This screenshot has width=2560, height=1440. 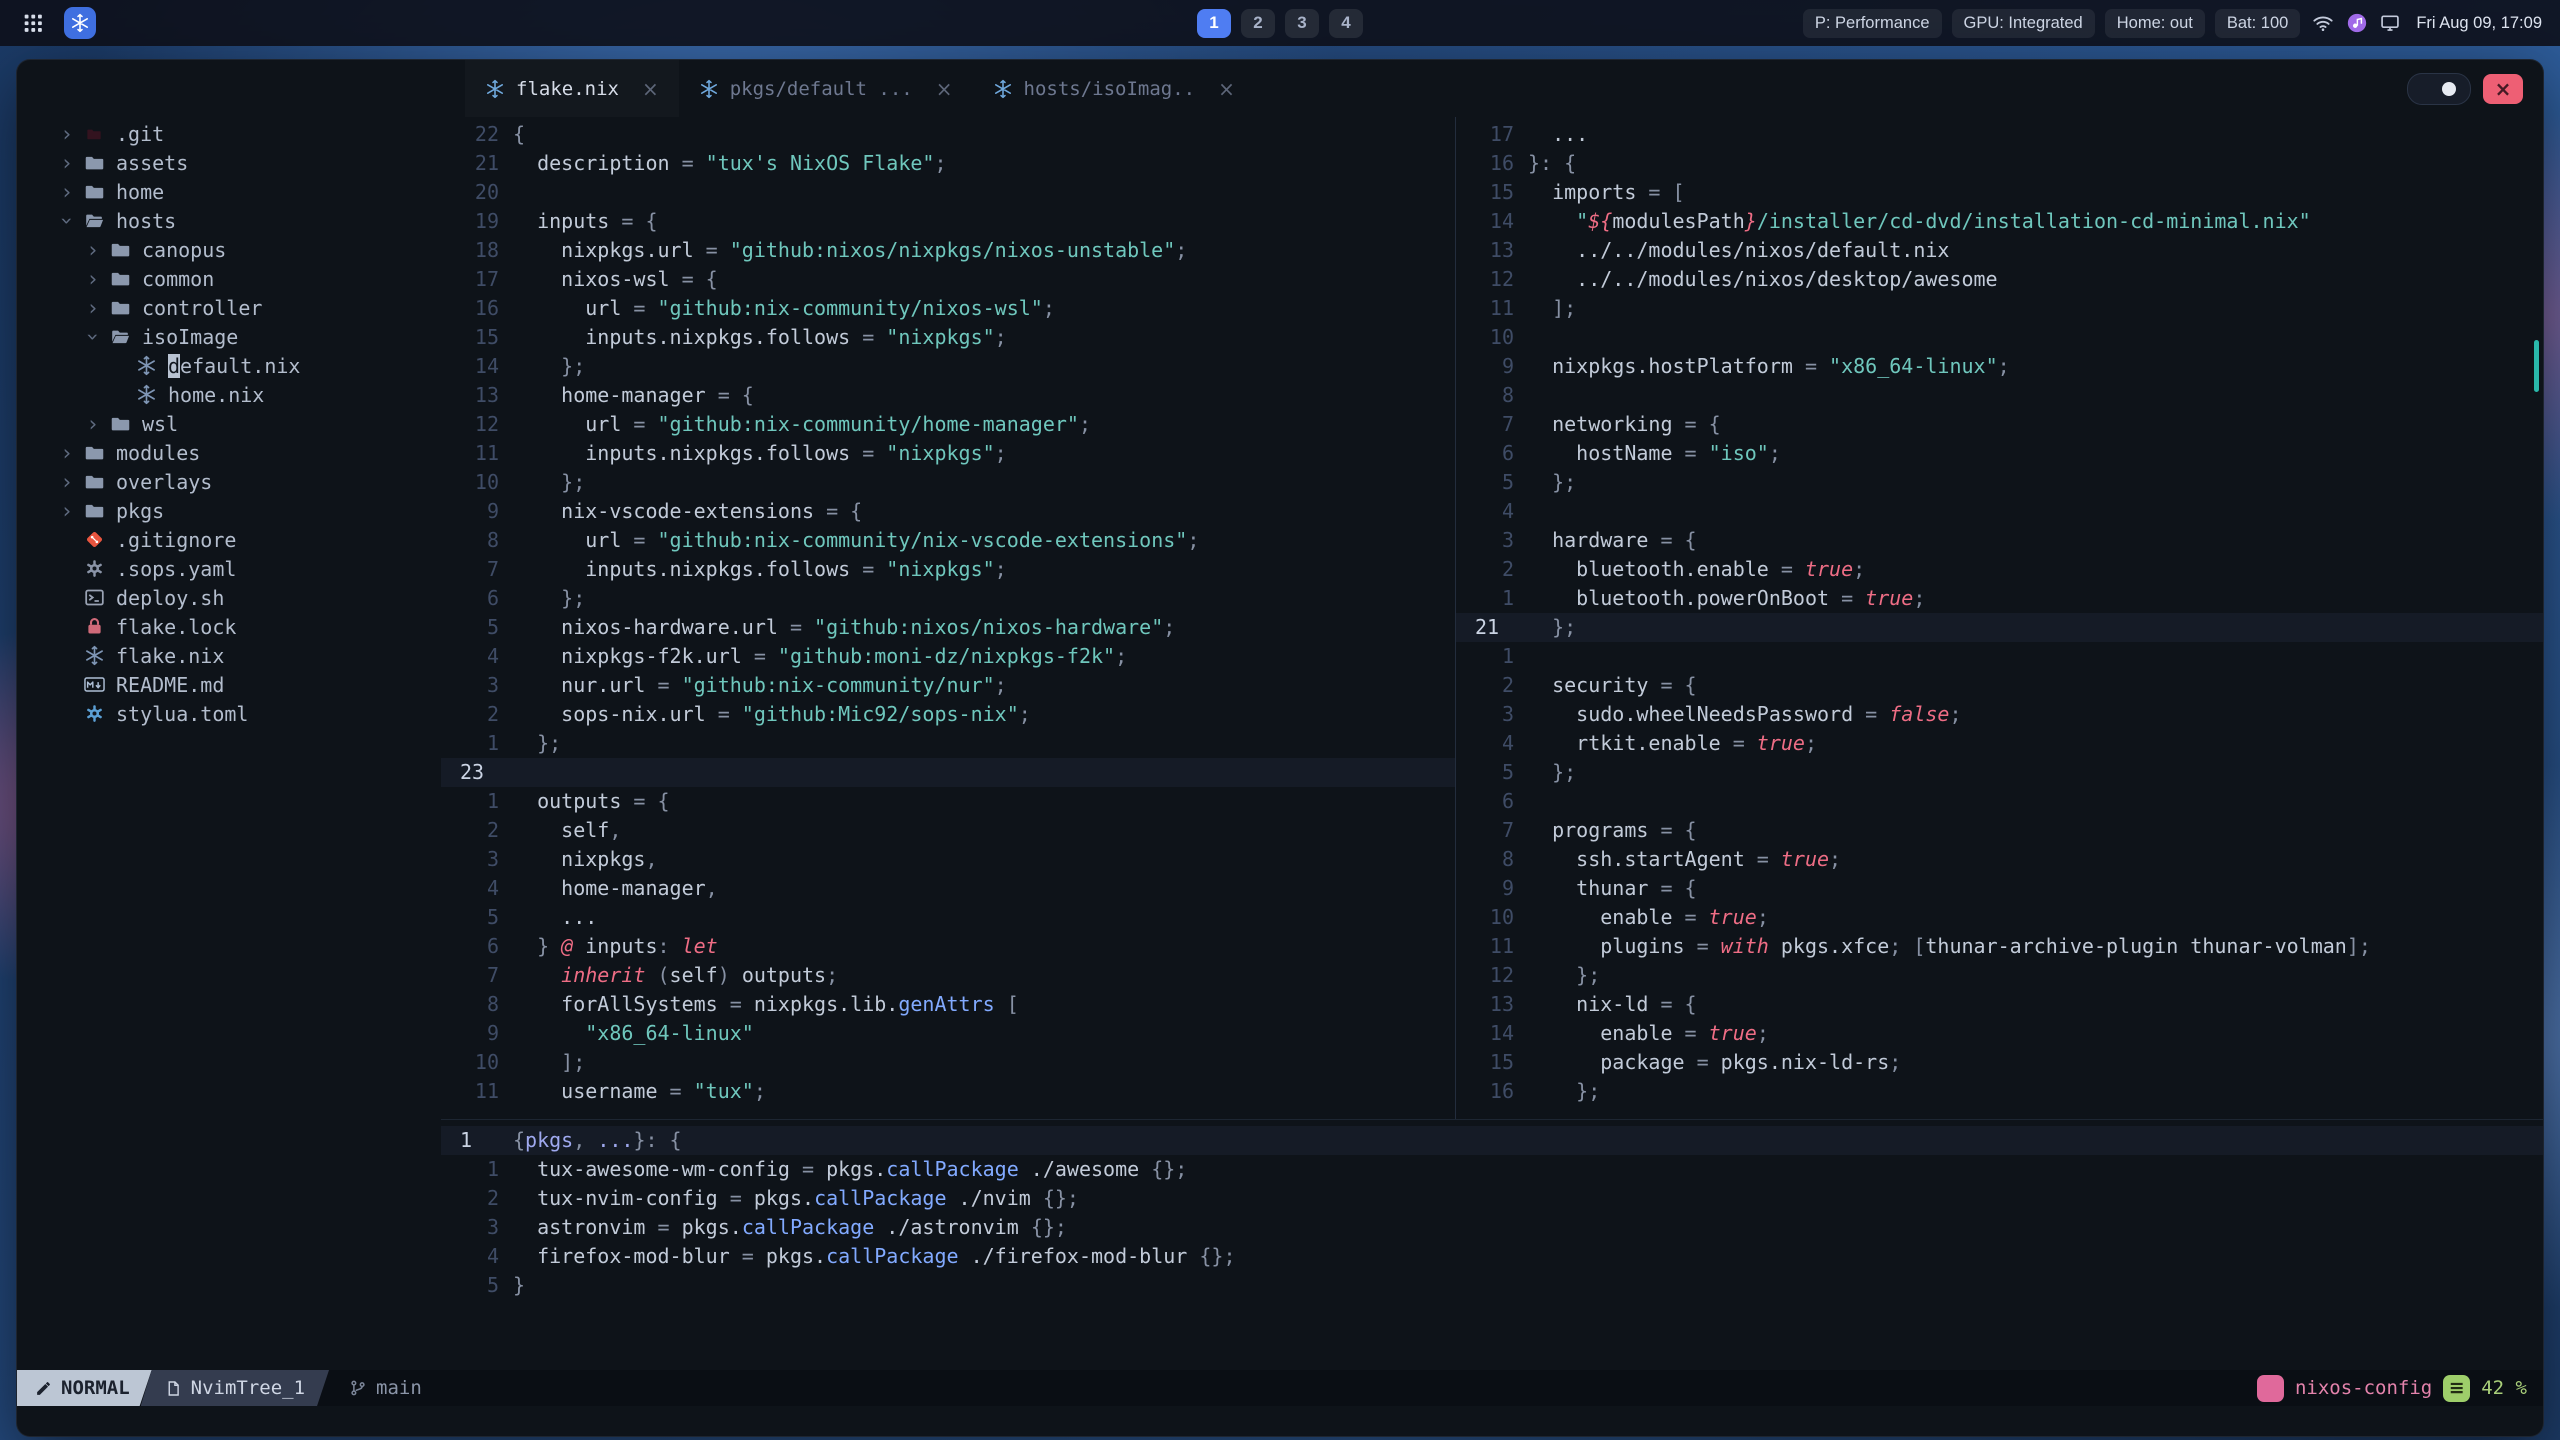 What do you see at coordinates (229, 539) in the screenshot?
I see `tree-item-gitignore: .gitignore` at bounding box center [229, 539].